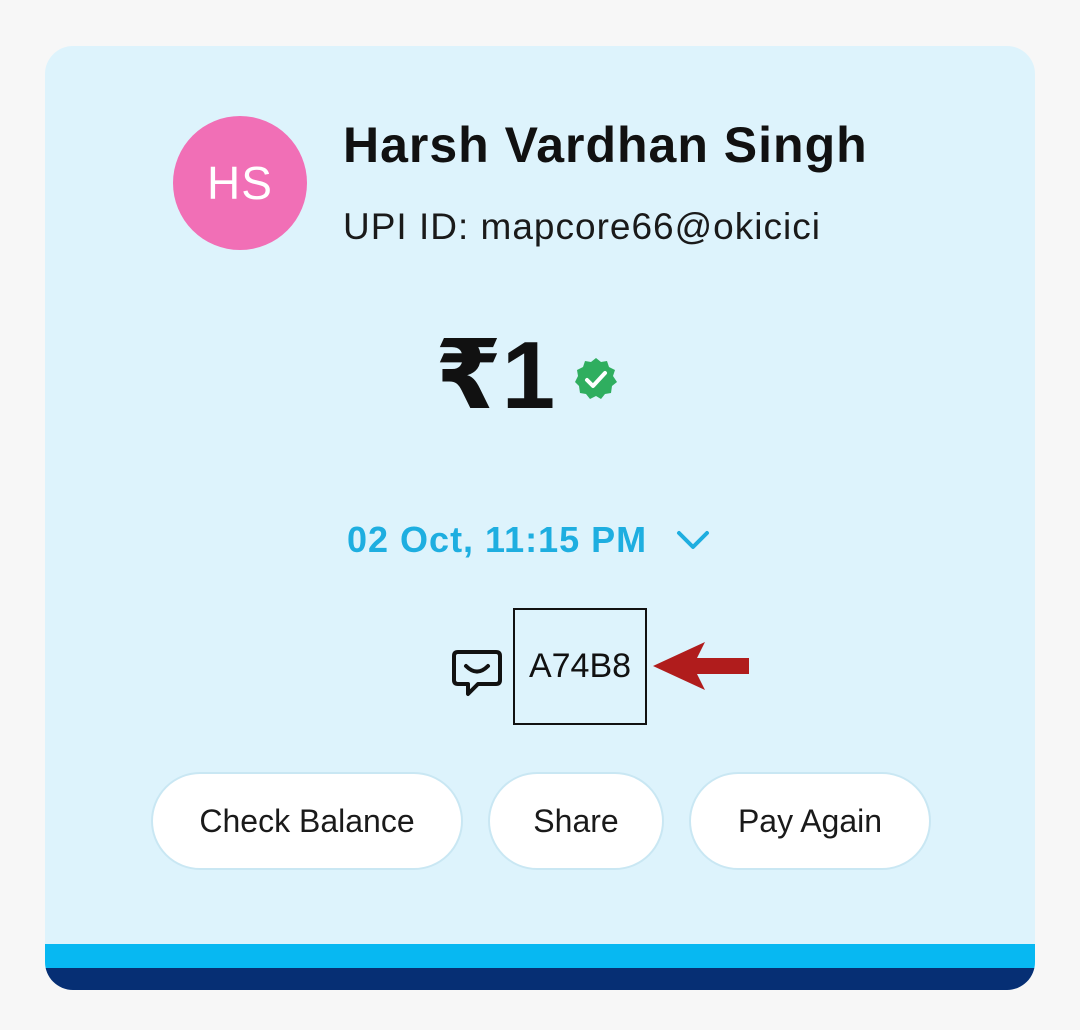  Describe the element at coordinates (307, 821) in the screenshot. I see `check-balance-button: Check Balance` at that location.